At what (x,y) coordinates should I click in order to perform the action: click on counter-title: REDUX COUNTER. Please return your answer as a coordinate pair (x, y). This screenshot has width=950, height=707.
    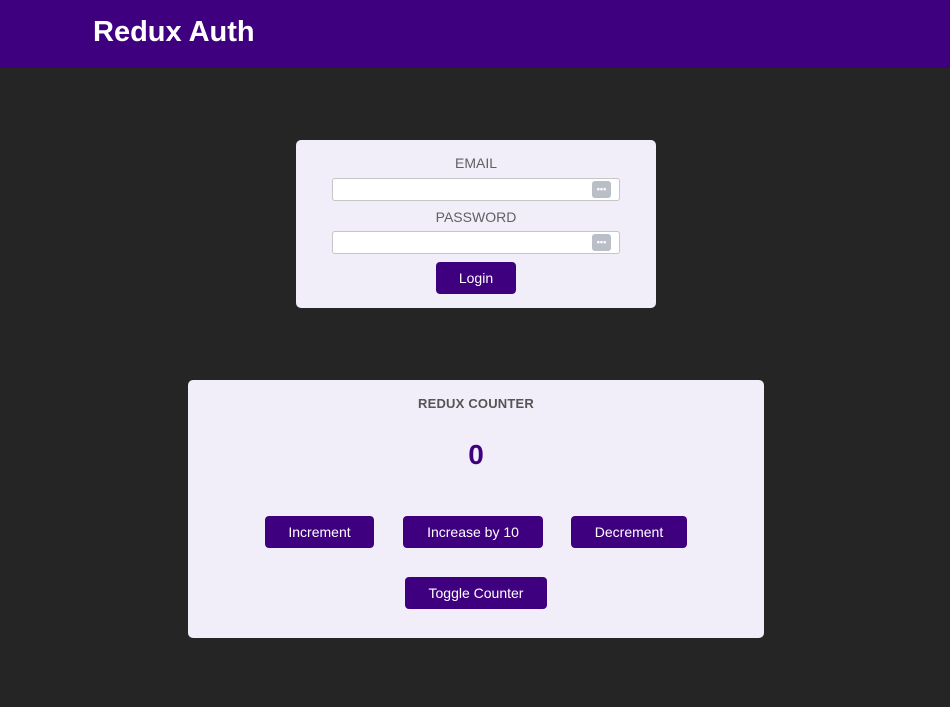
    Looking at the image, I should click on (476, 403).